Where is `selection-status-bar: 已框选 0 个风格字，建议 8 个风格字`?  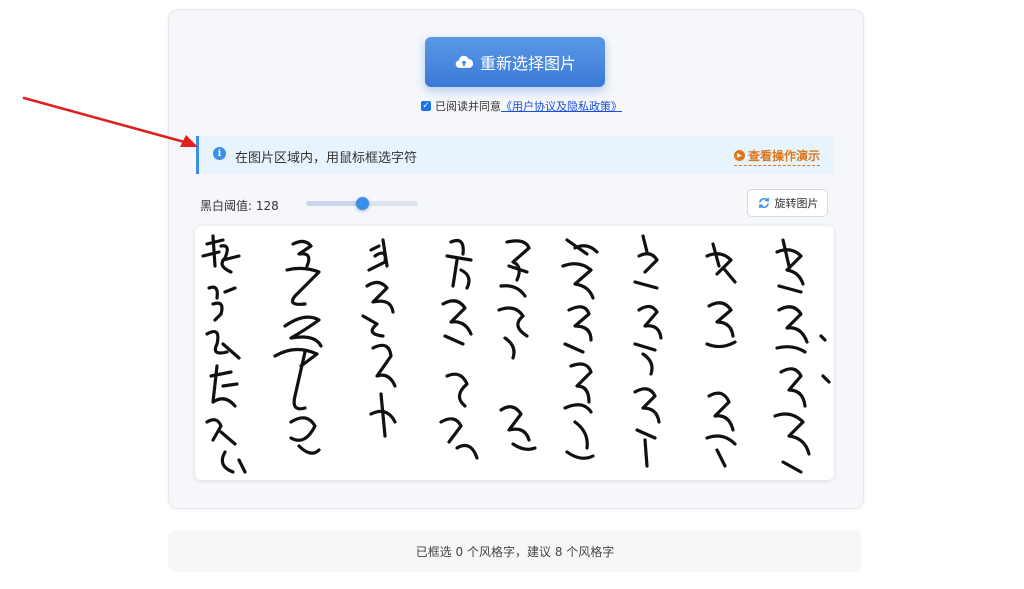
selection-status-bar: 已框选 0 个风格字，建议 8 个风格字 is located at coordinates (515, 551).